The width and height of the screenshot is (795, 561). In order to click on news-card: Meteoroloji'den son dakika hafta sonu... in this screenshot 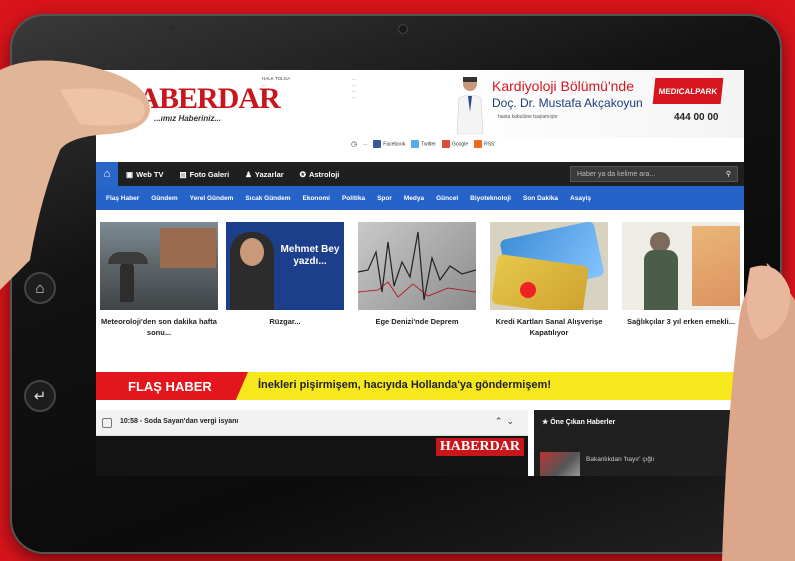, I will do `click(159, 280)`.